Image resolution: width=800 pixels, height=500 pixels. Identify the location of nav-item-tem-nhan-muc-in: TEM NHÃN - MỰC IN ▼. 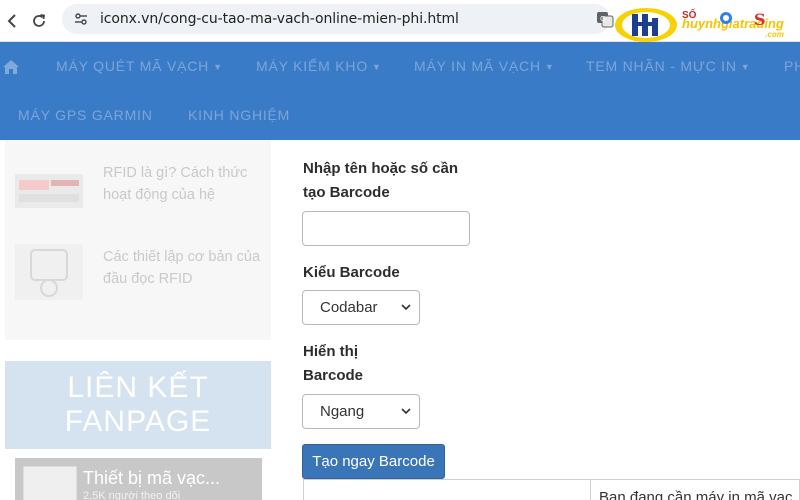
(668, 66).